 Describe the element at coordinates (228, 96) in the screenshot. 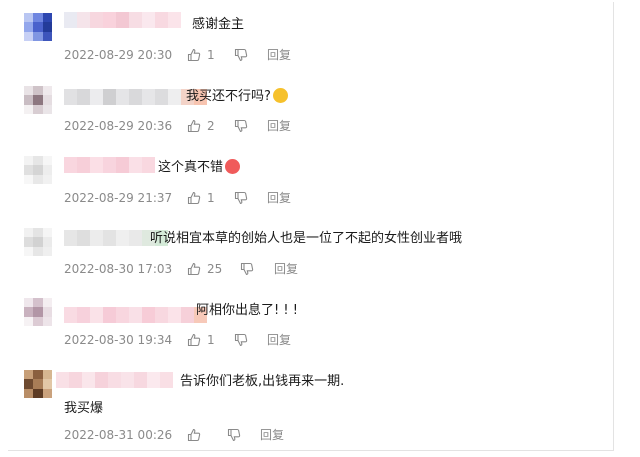

I see `comment-text-content: 我买还不行吗?` at that location.